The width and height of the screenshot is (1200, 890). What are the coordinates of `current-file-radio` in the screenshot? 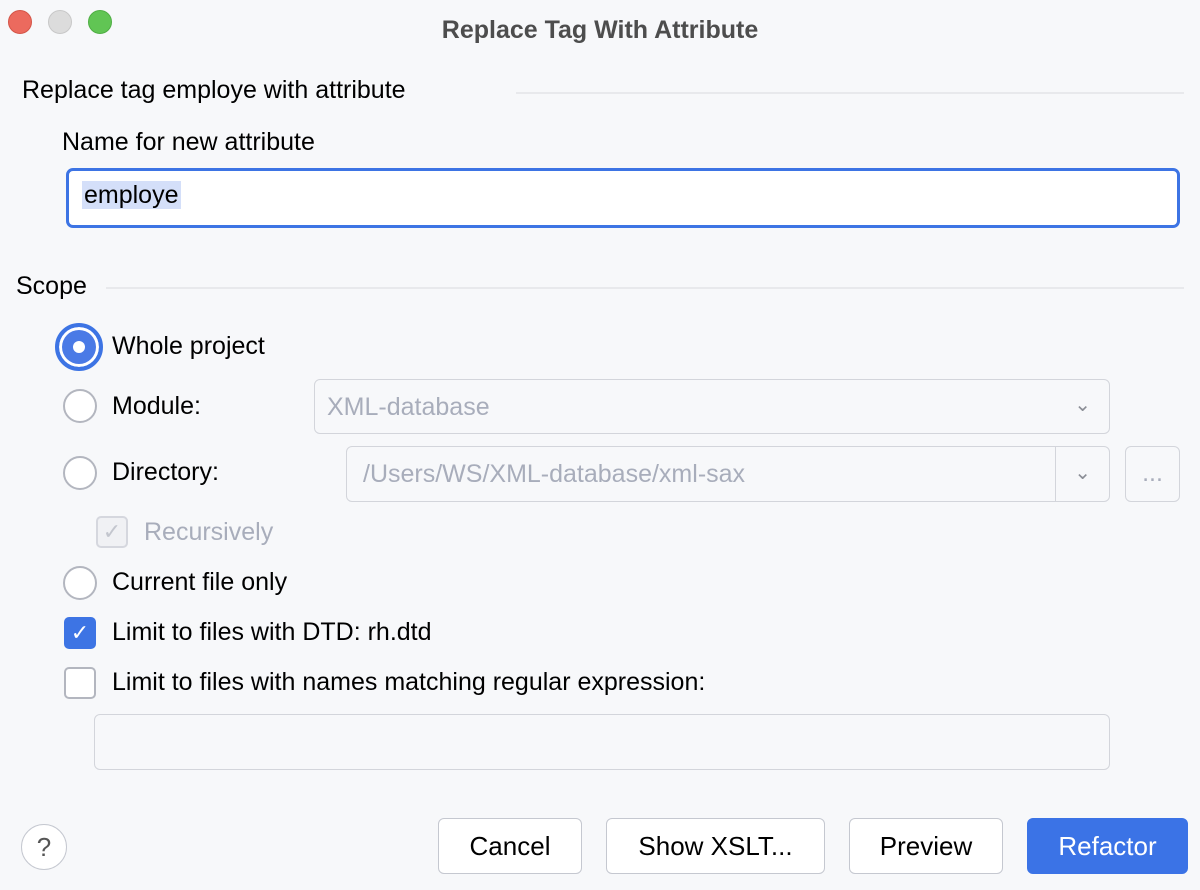 It's located at (80, 583).